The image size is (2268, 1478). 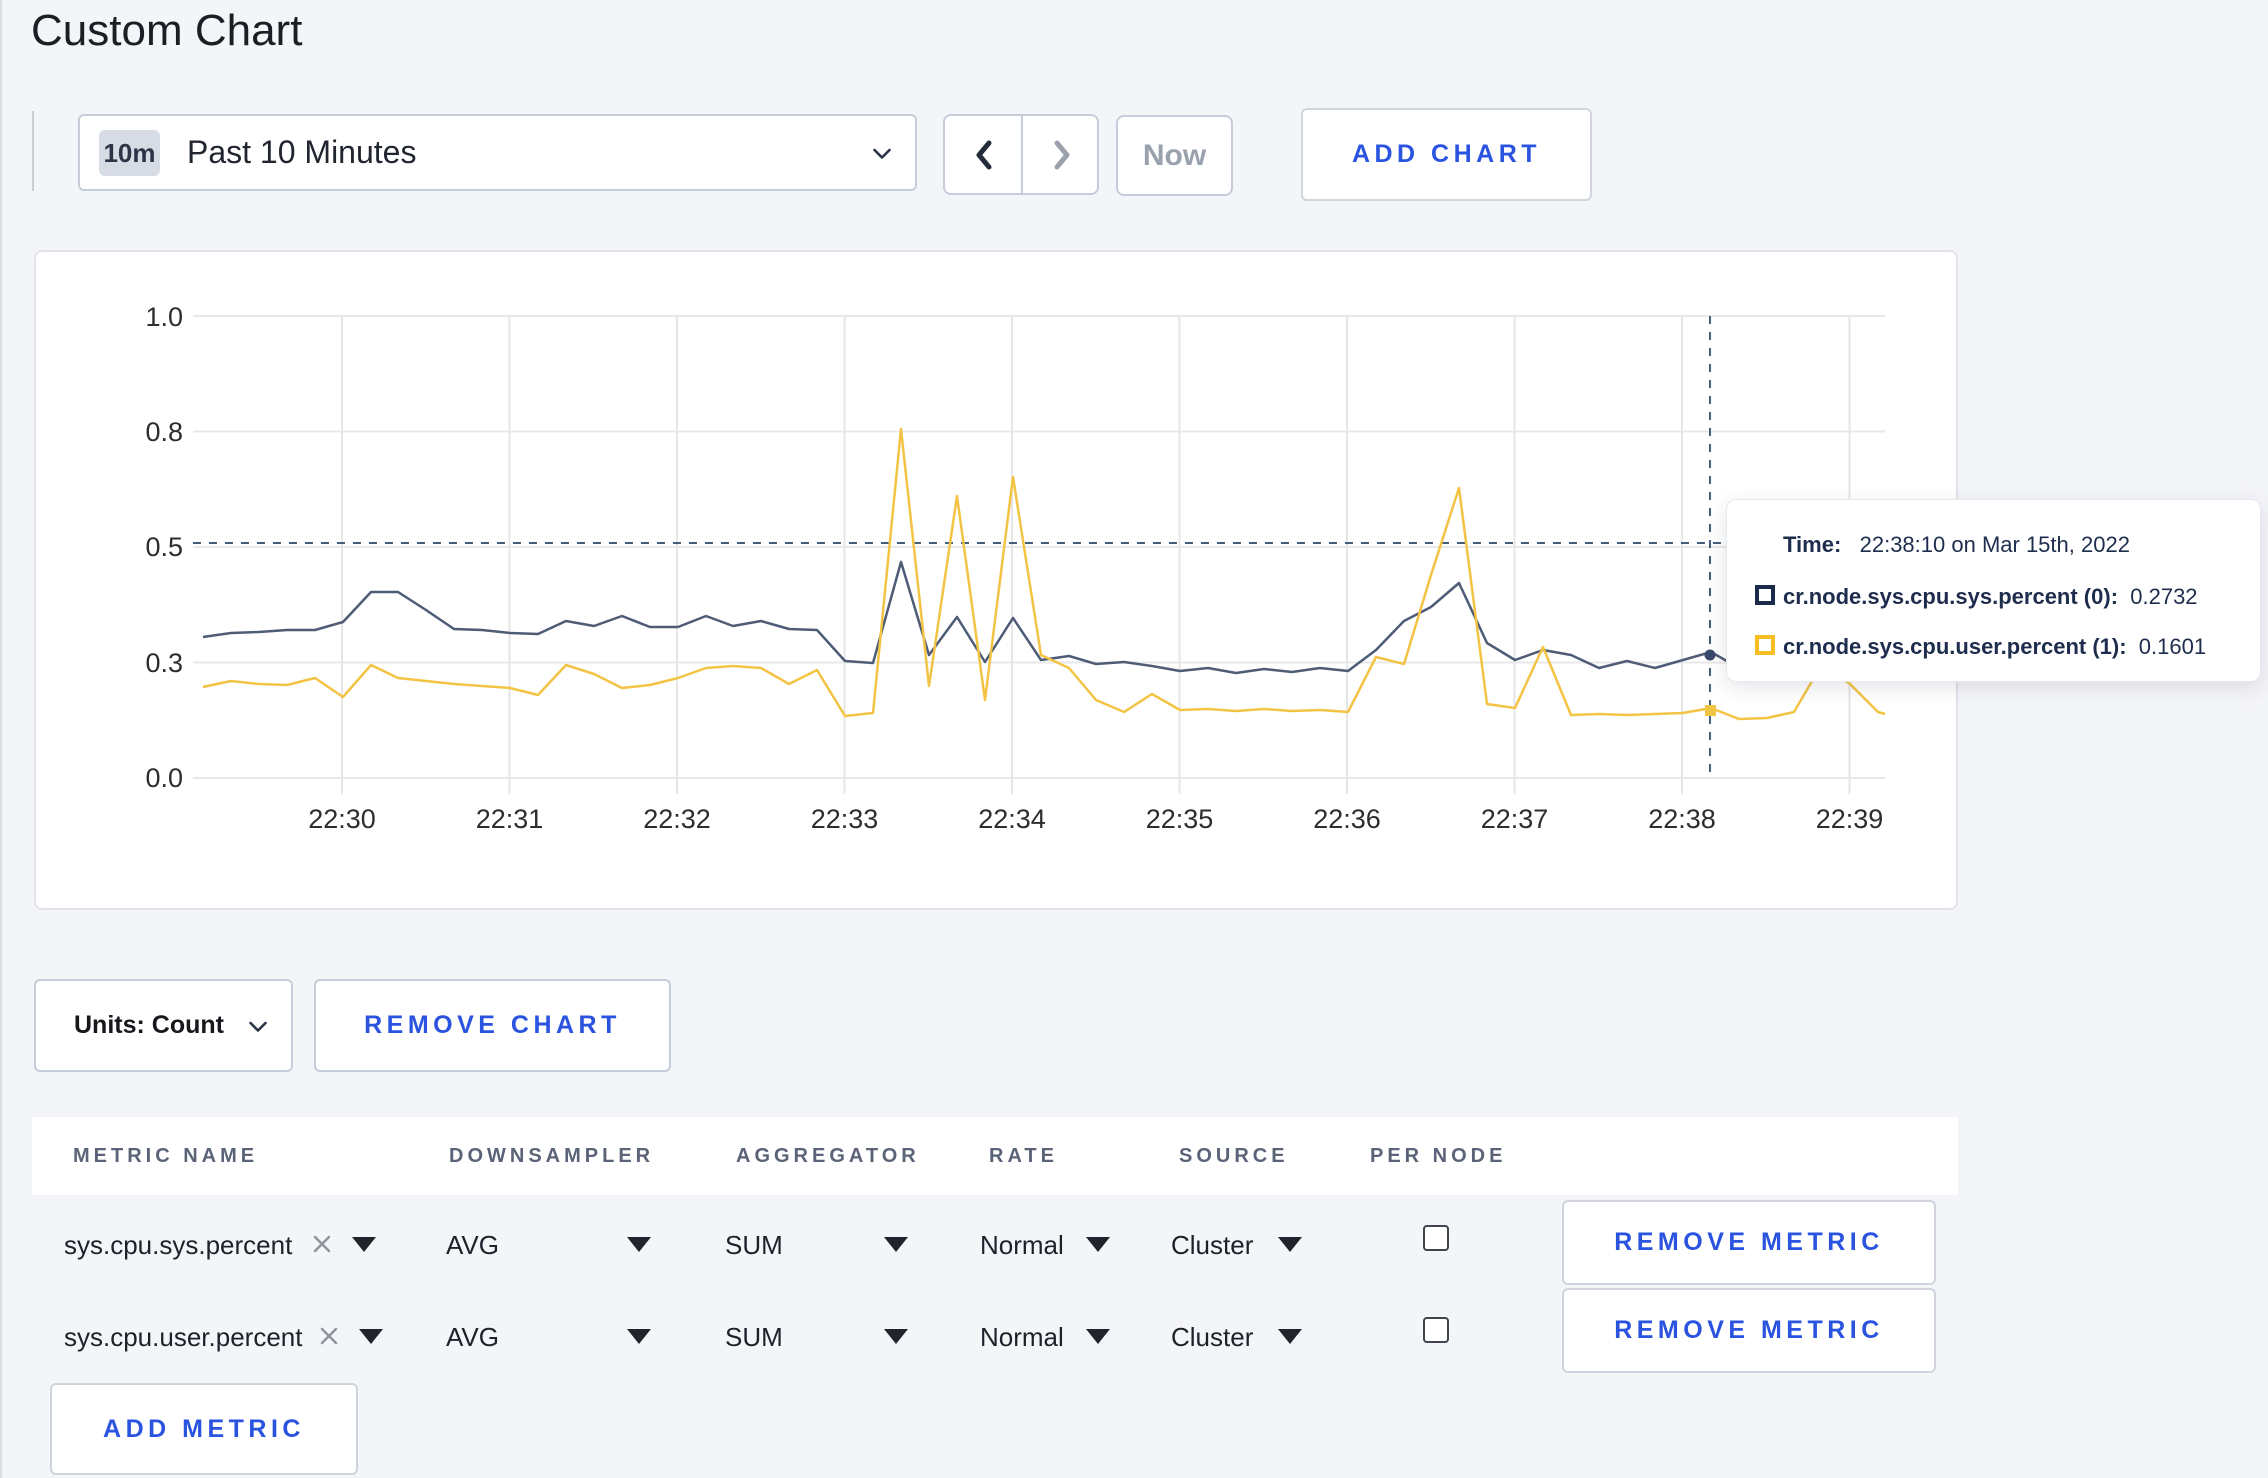 I want to click on svg-text: 22:31, so click(x=510, y=819).